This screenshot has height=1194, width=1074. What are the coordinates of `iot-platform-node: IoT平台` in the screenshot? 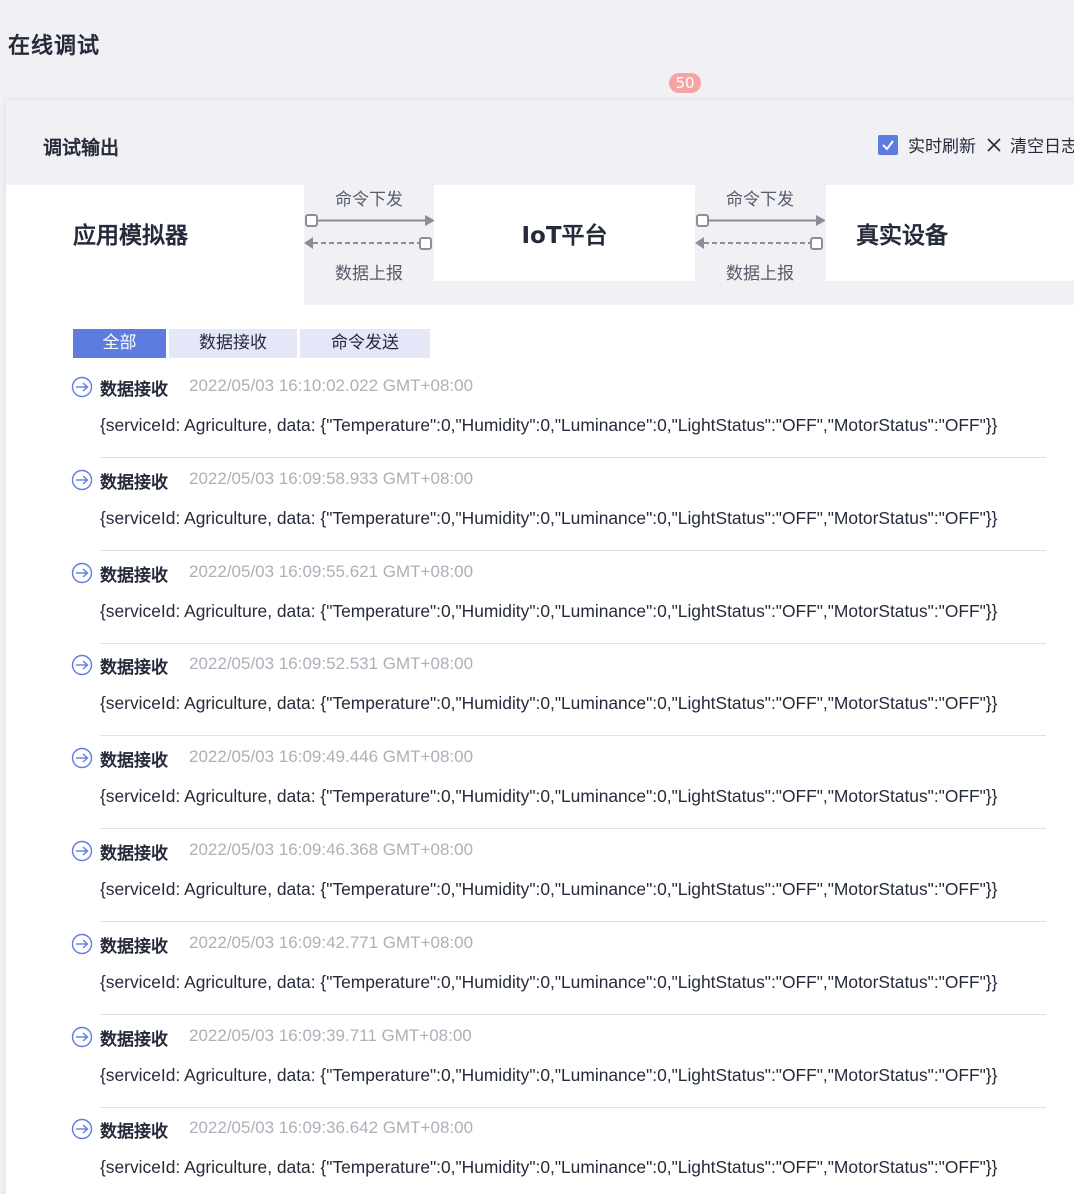 It's located at (564, 233).